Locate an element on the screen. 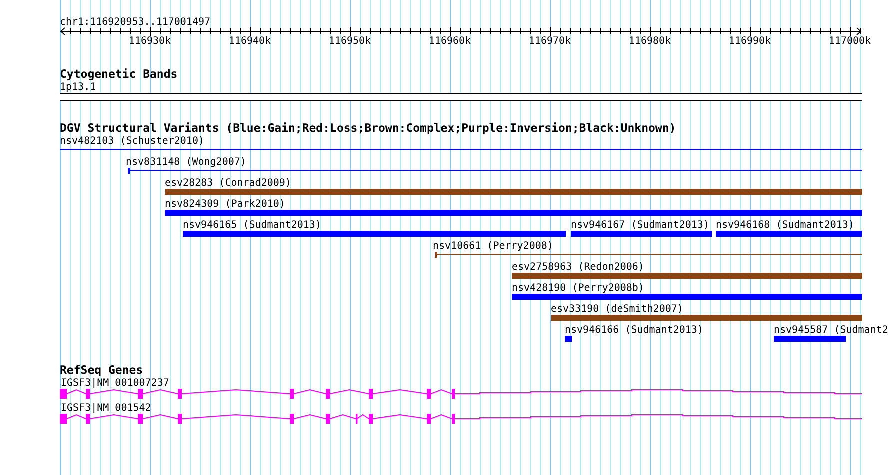 This screenshot has width=890, height=475. gene-label: IGSF3|NM_001007237 is located at coordinates (115, 383).